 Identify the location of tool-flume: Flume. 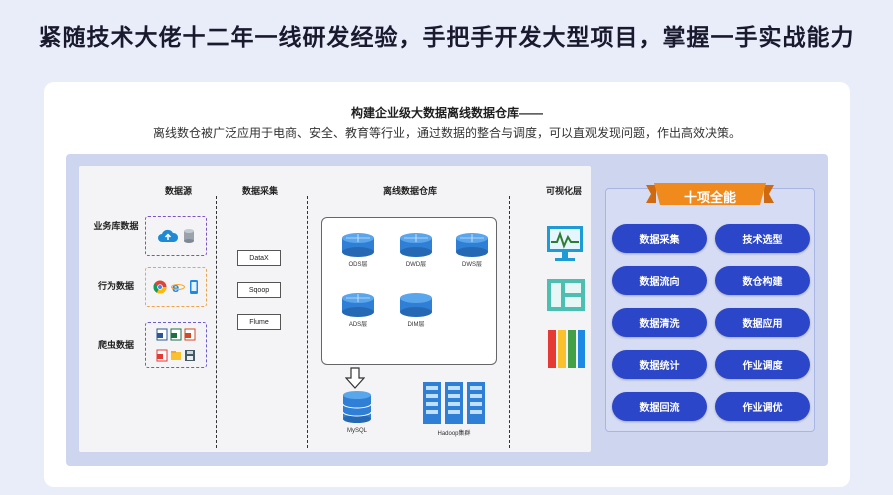
(259, 322).